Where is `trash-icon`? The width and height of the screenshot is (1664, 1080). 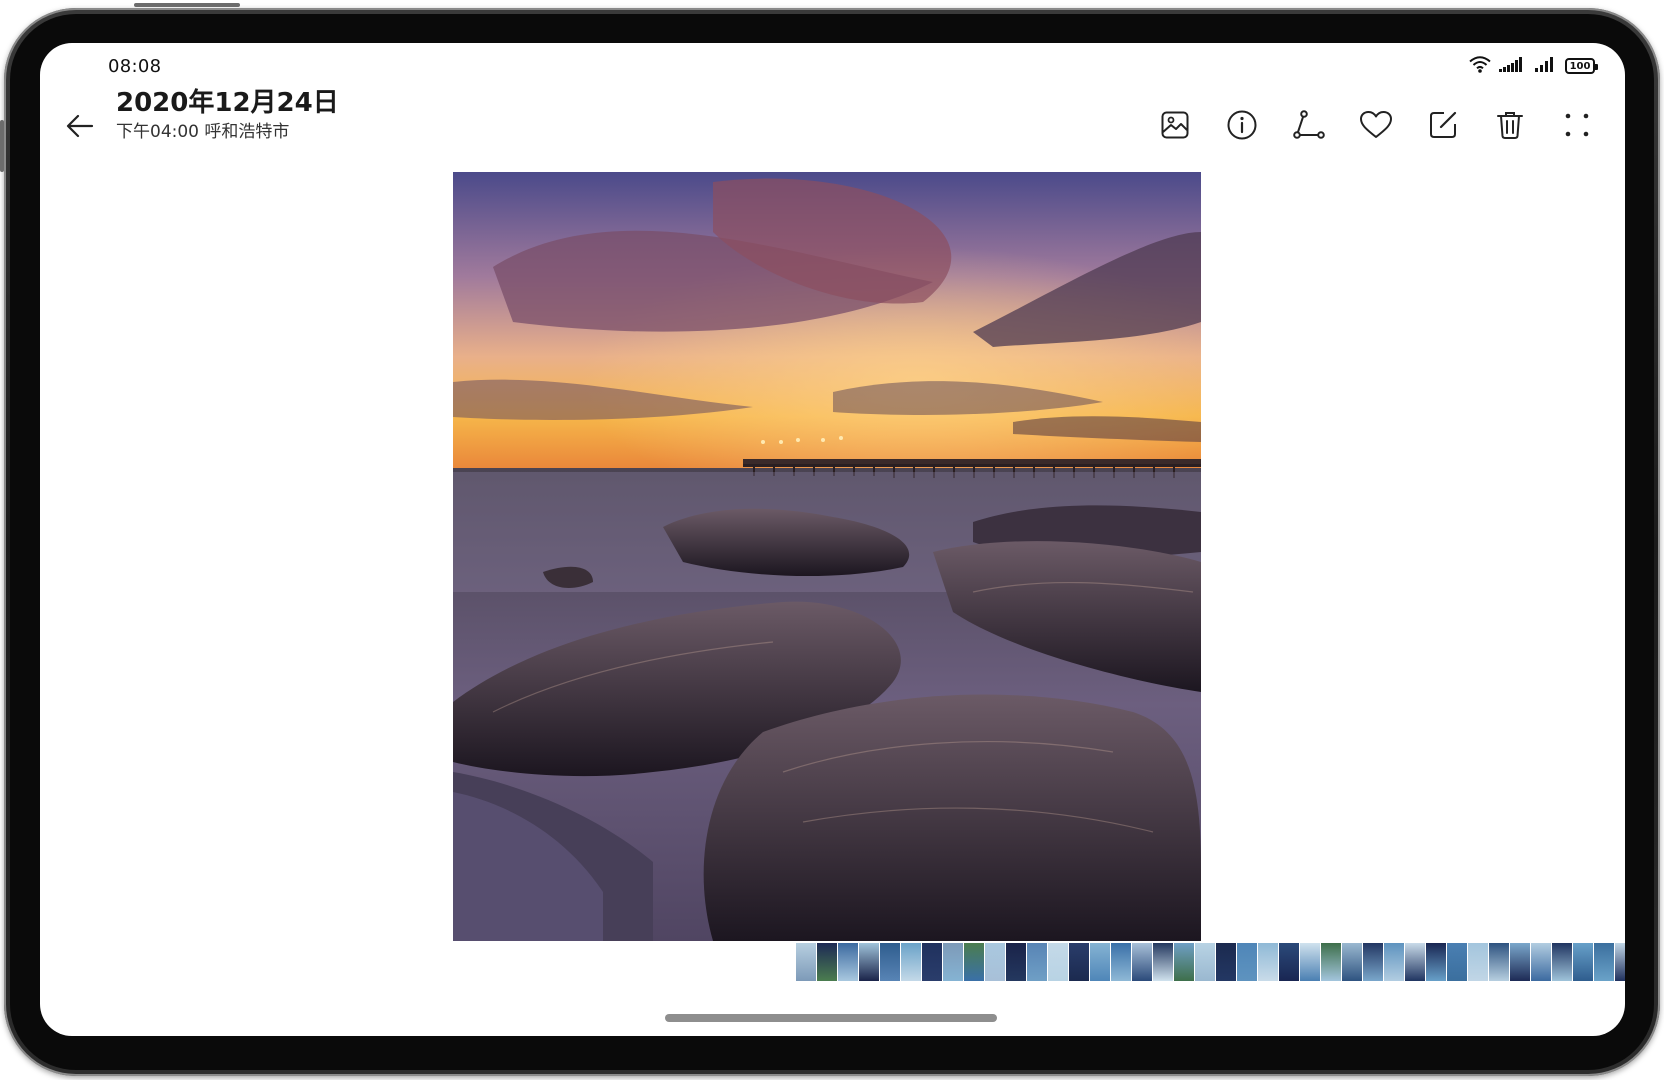
trash-icon is located at coordinates (1510, 127).